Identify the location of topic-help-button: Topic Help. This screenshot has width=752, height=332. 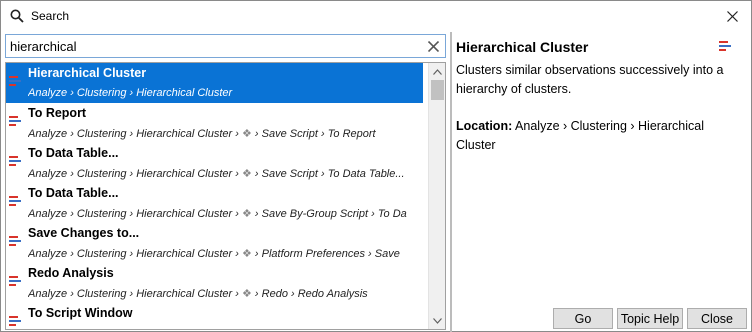
(650, 318).